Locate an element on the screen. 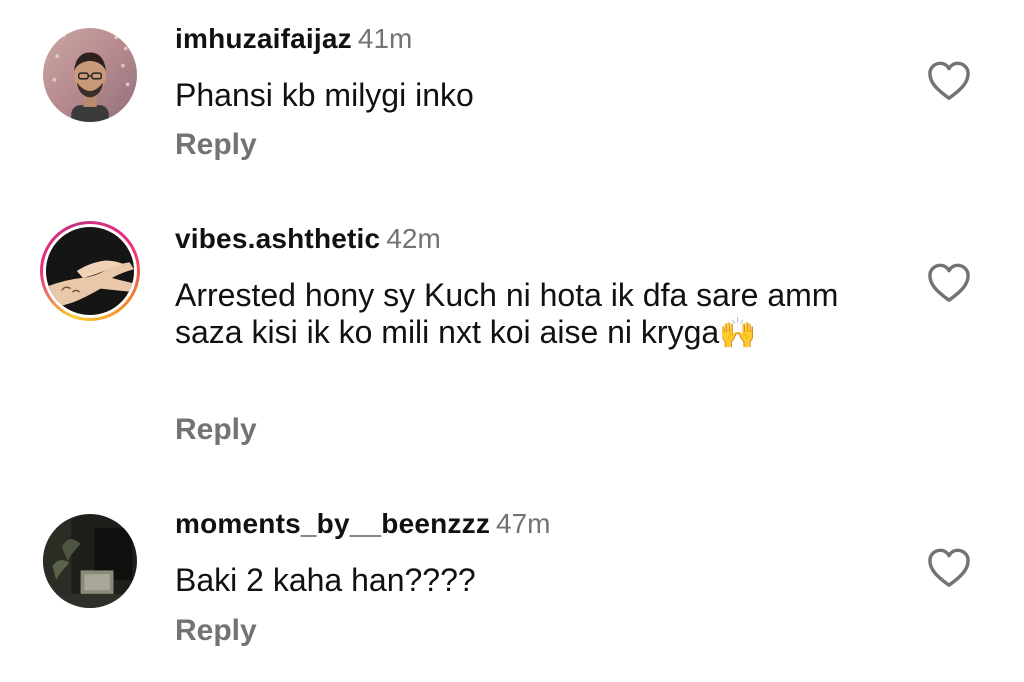 The width and height of the screenshot is (1024, 682). profile-photo-dark-room is located at coordinates (90, 561).